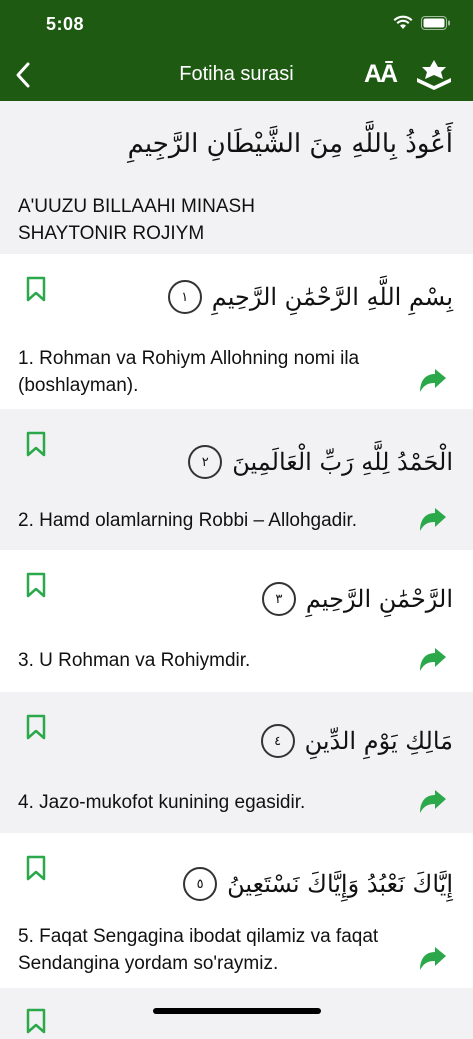 Image resolution: width=473 pixels, height=1039 pixels. Describe the element at coordinates (162, 802) in the screenshot. I see `verse-translation: 4. Jazo-mukofot kunining egasidir.` at that location.